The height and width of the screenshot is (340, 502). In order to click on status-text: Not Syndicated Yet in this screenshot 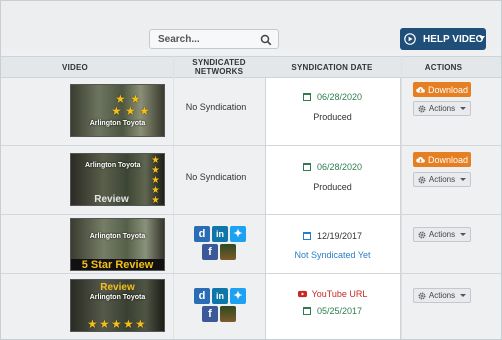, I will do `click(332, 255)`.